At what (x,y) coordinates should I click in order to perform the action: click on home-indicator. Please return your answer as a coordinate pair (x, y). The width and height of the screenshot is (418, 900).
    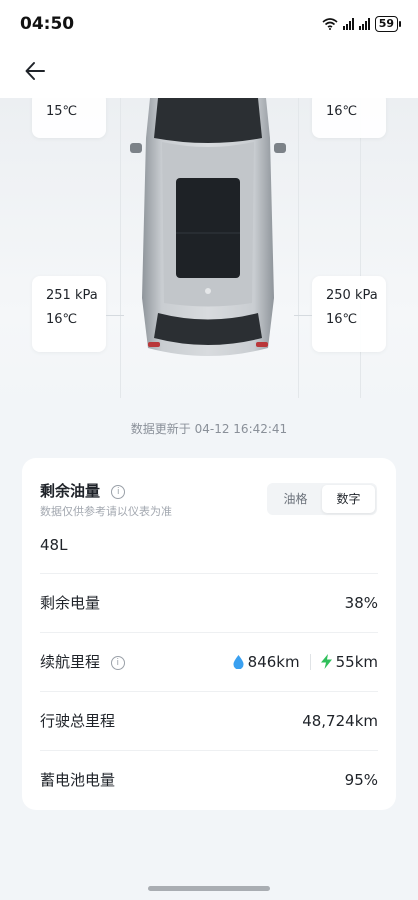
    Looking at the image, I should click on (209, 888).